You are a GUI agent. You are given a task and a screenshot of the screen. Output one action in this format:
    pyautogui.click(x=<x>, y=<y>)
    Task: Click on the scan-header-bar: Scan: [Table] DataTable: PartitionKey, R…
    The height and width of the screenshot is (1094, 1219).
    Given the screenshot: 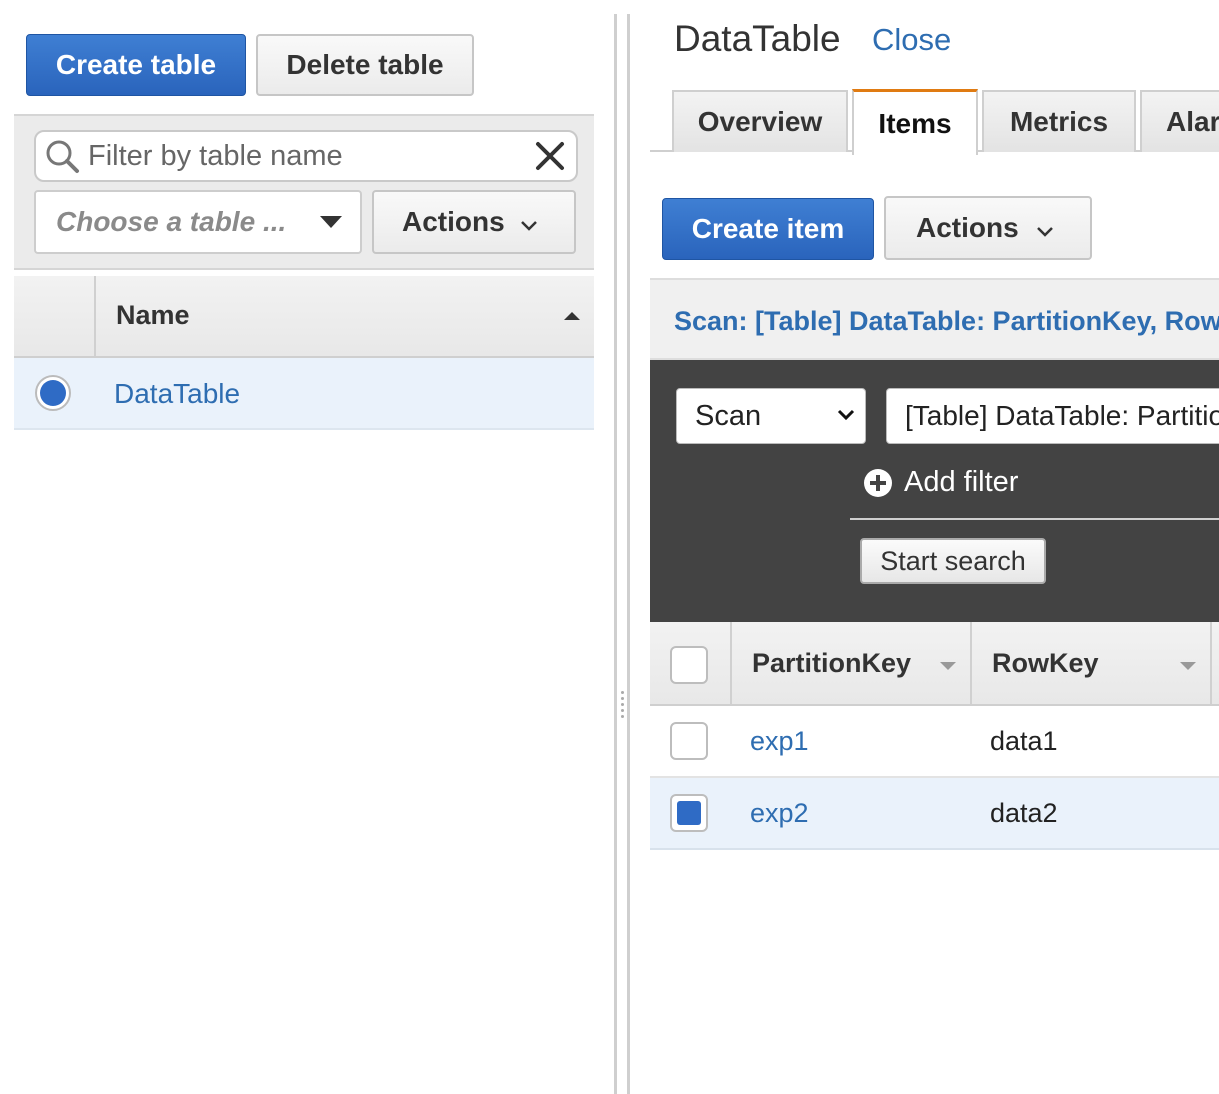 What is the action you would take?
    pyautogui.click(x=934, y=319)
    